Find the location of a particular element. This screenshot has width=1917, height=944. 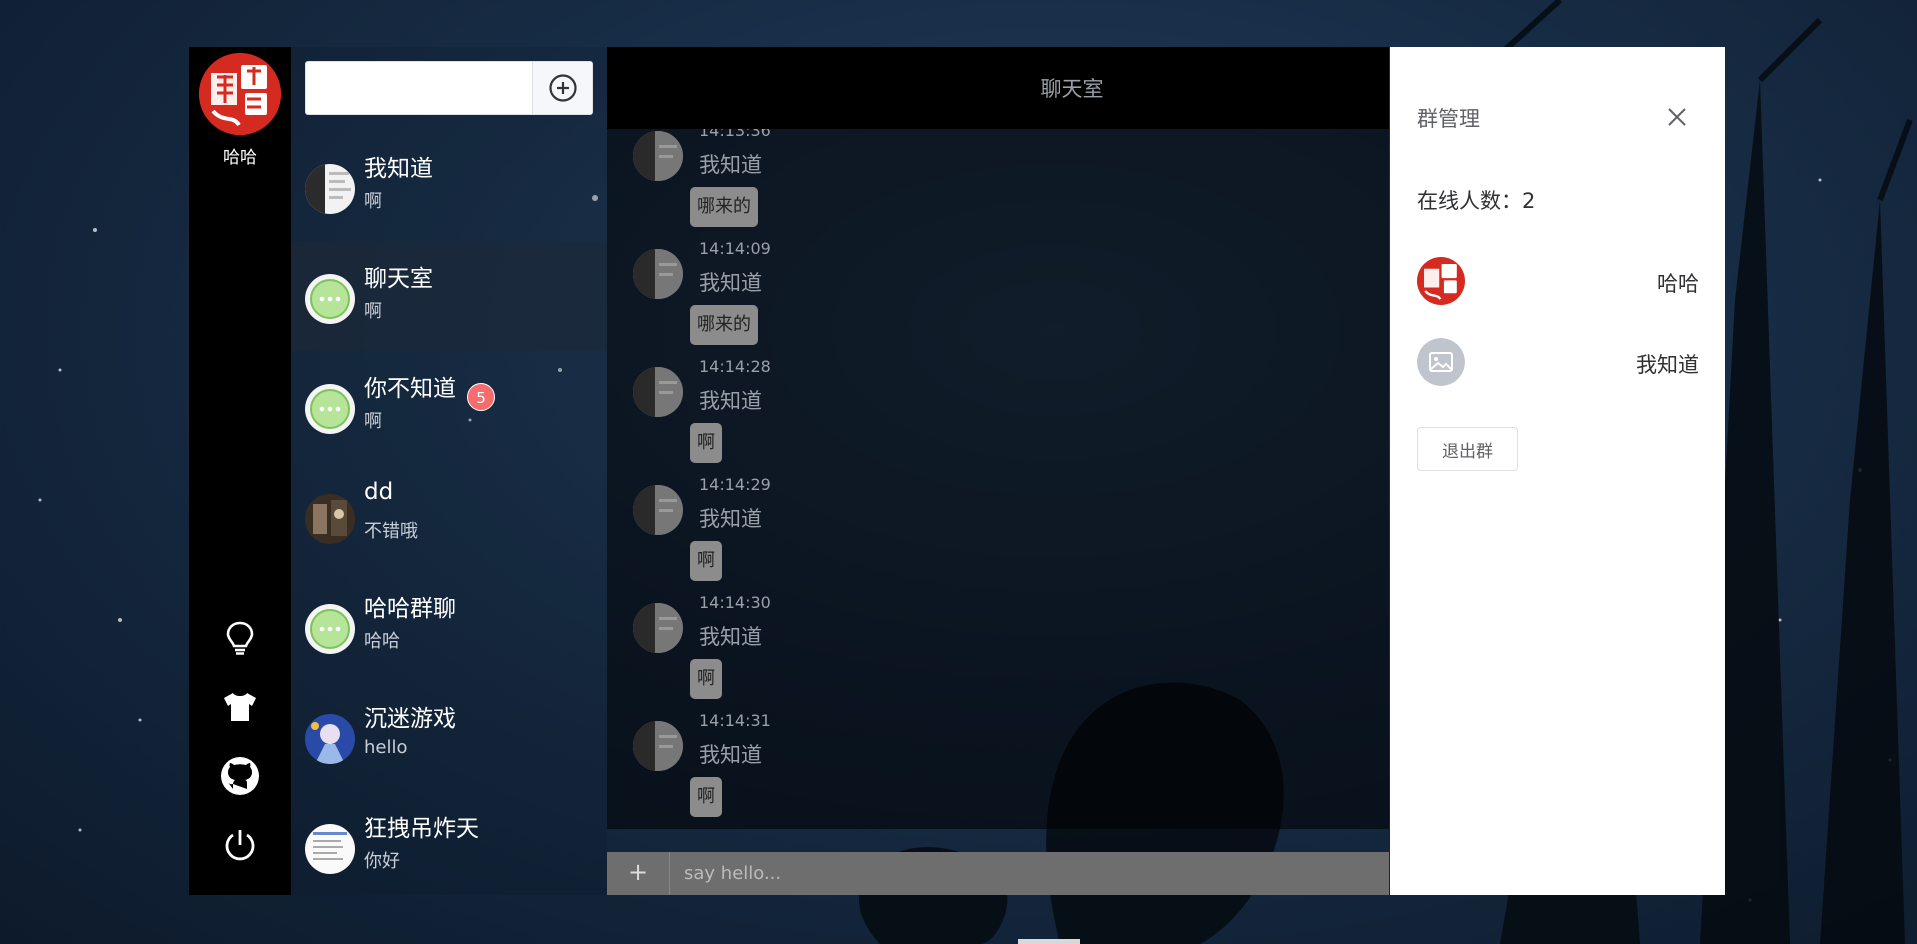

message-item: 14:14:31 我知道 啊 is located at coordinates (807, 770).